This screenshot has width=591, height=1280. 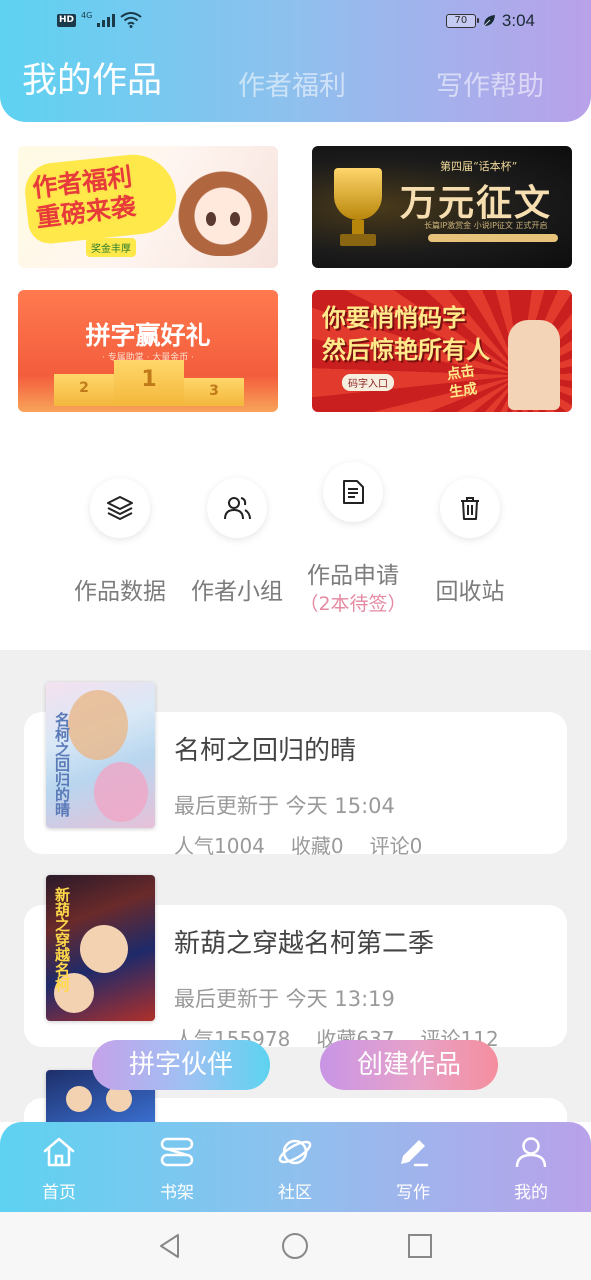 I want to click on work-favorites: 收藏0, so click(x=317, y=846).